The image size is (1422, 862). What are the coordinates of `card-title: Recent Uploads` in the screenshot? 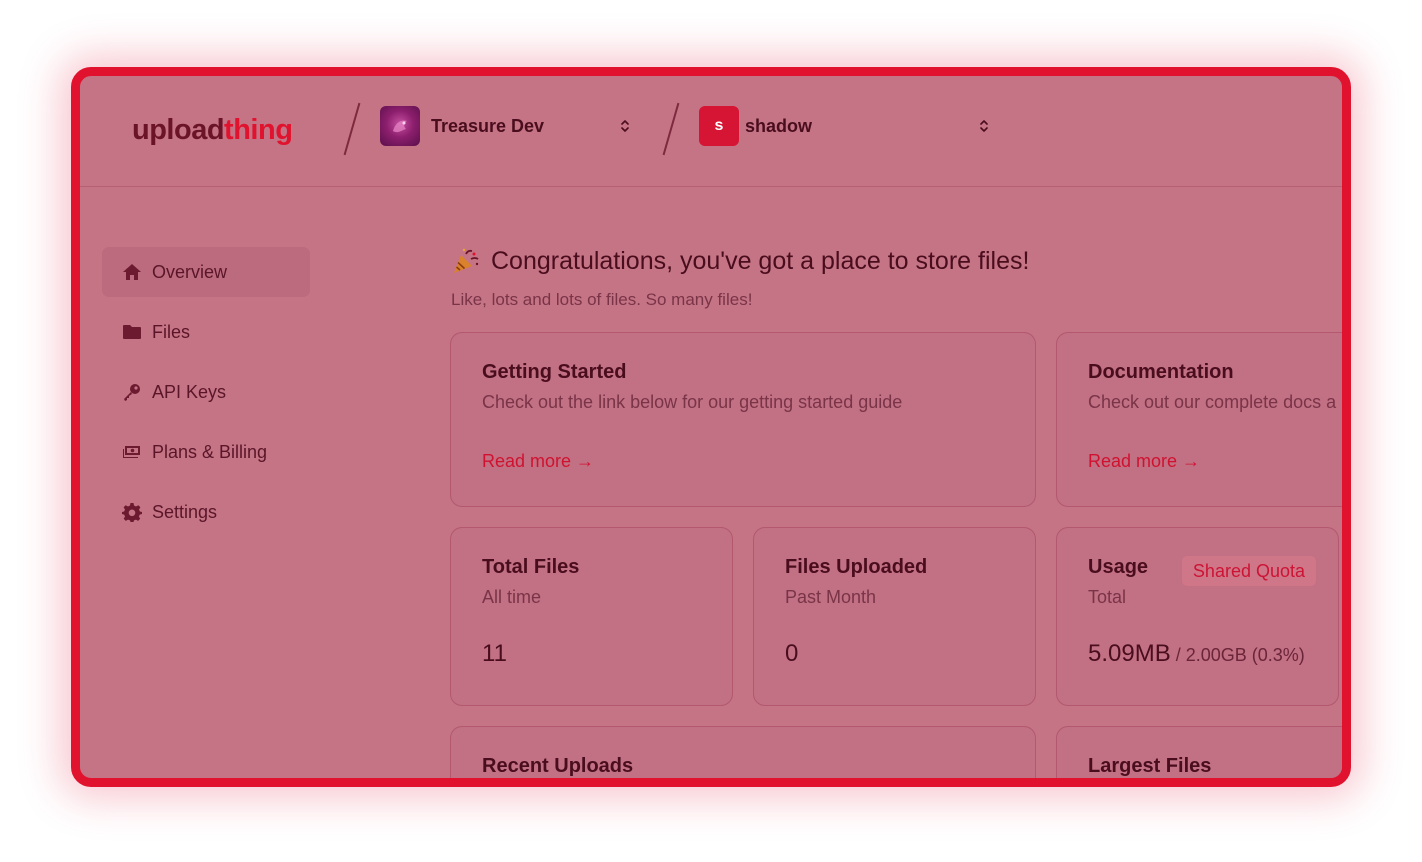 It's located at (558, 766).